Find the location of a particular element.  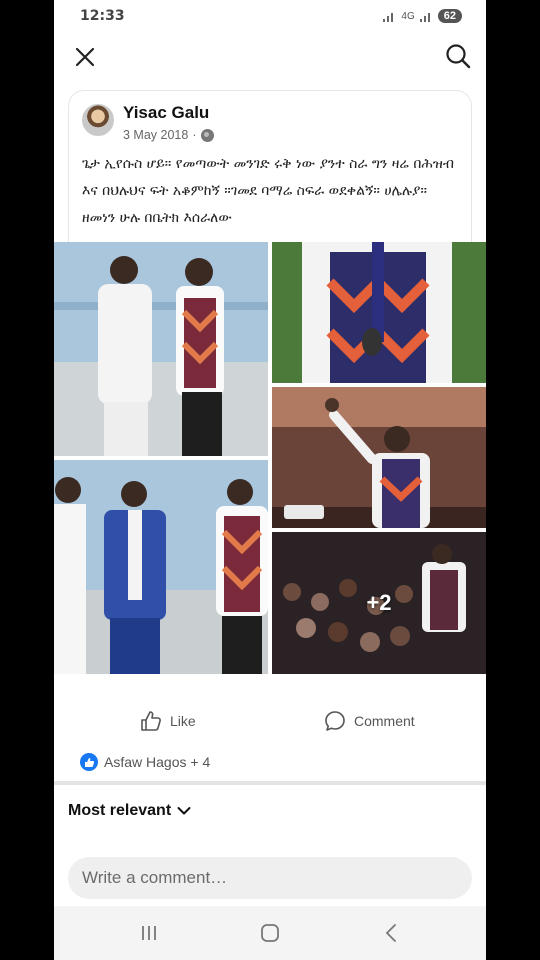

more-photos-count: +2 is located at coordinates (379, 602).